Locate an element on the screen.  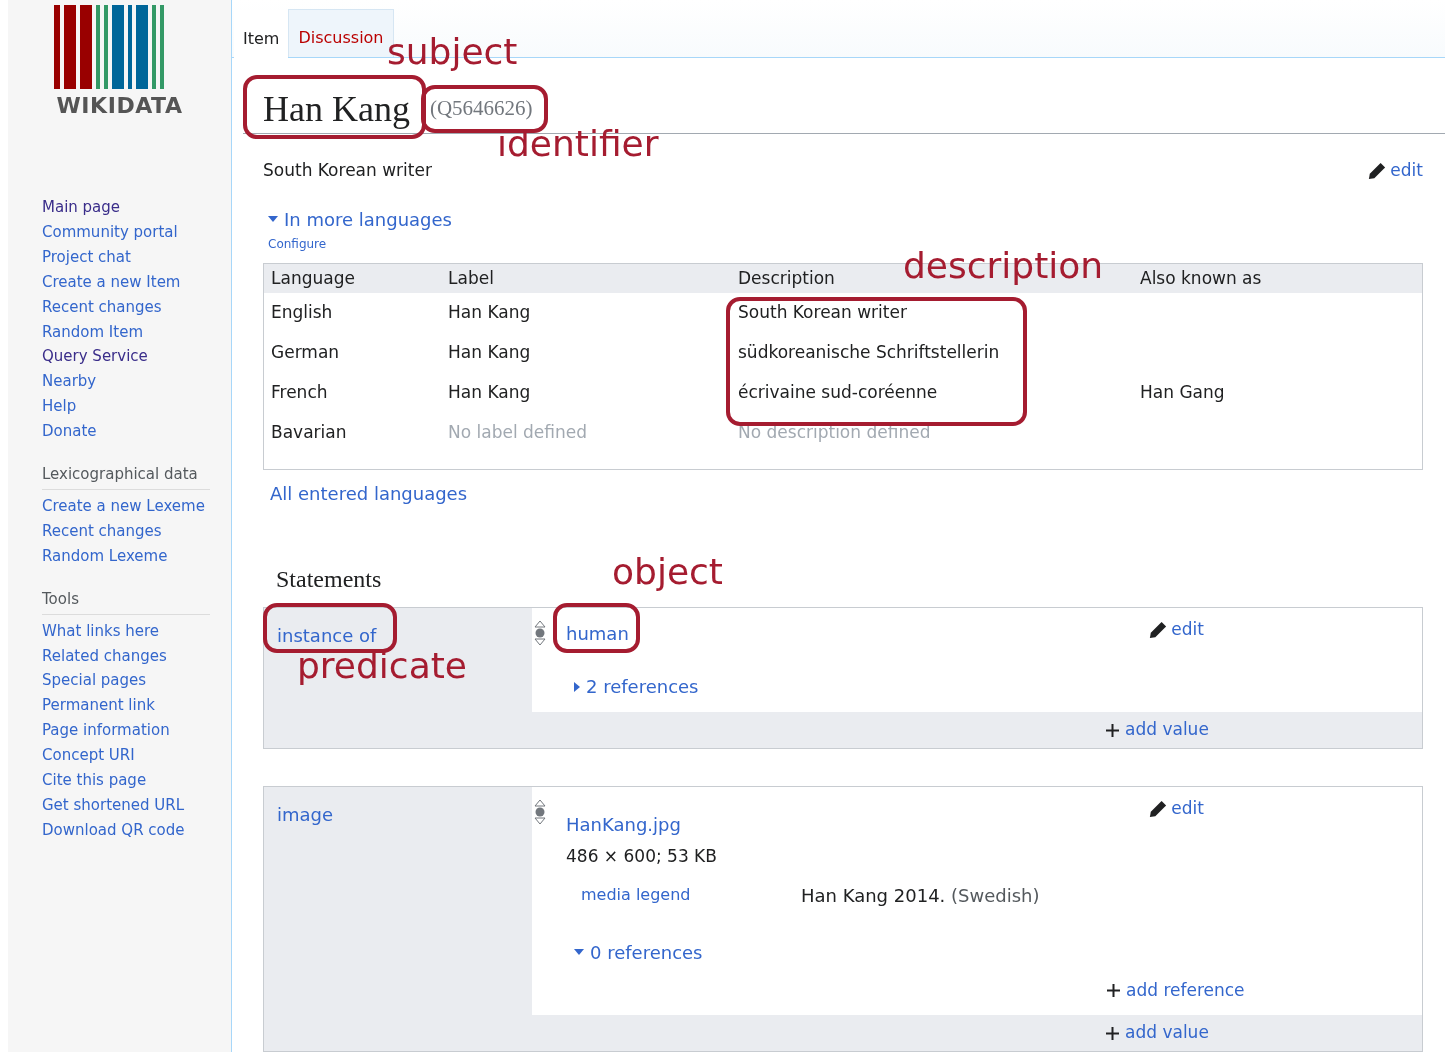
language-cell-text: French is located at coordinates (299, 393).